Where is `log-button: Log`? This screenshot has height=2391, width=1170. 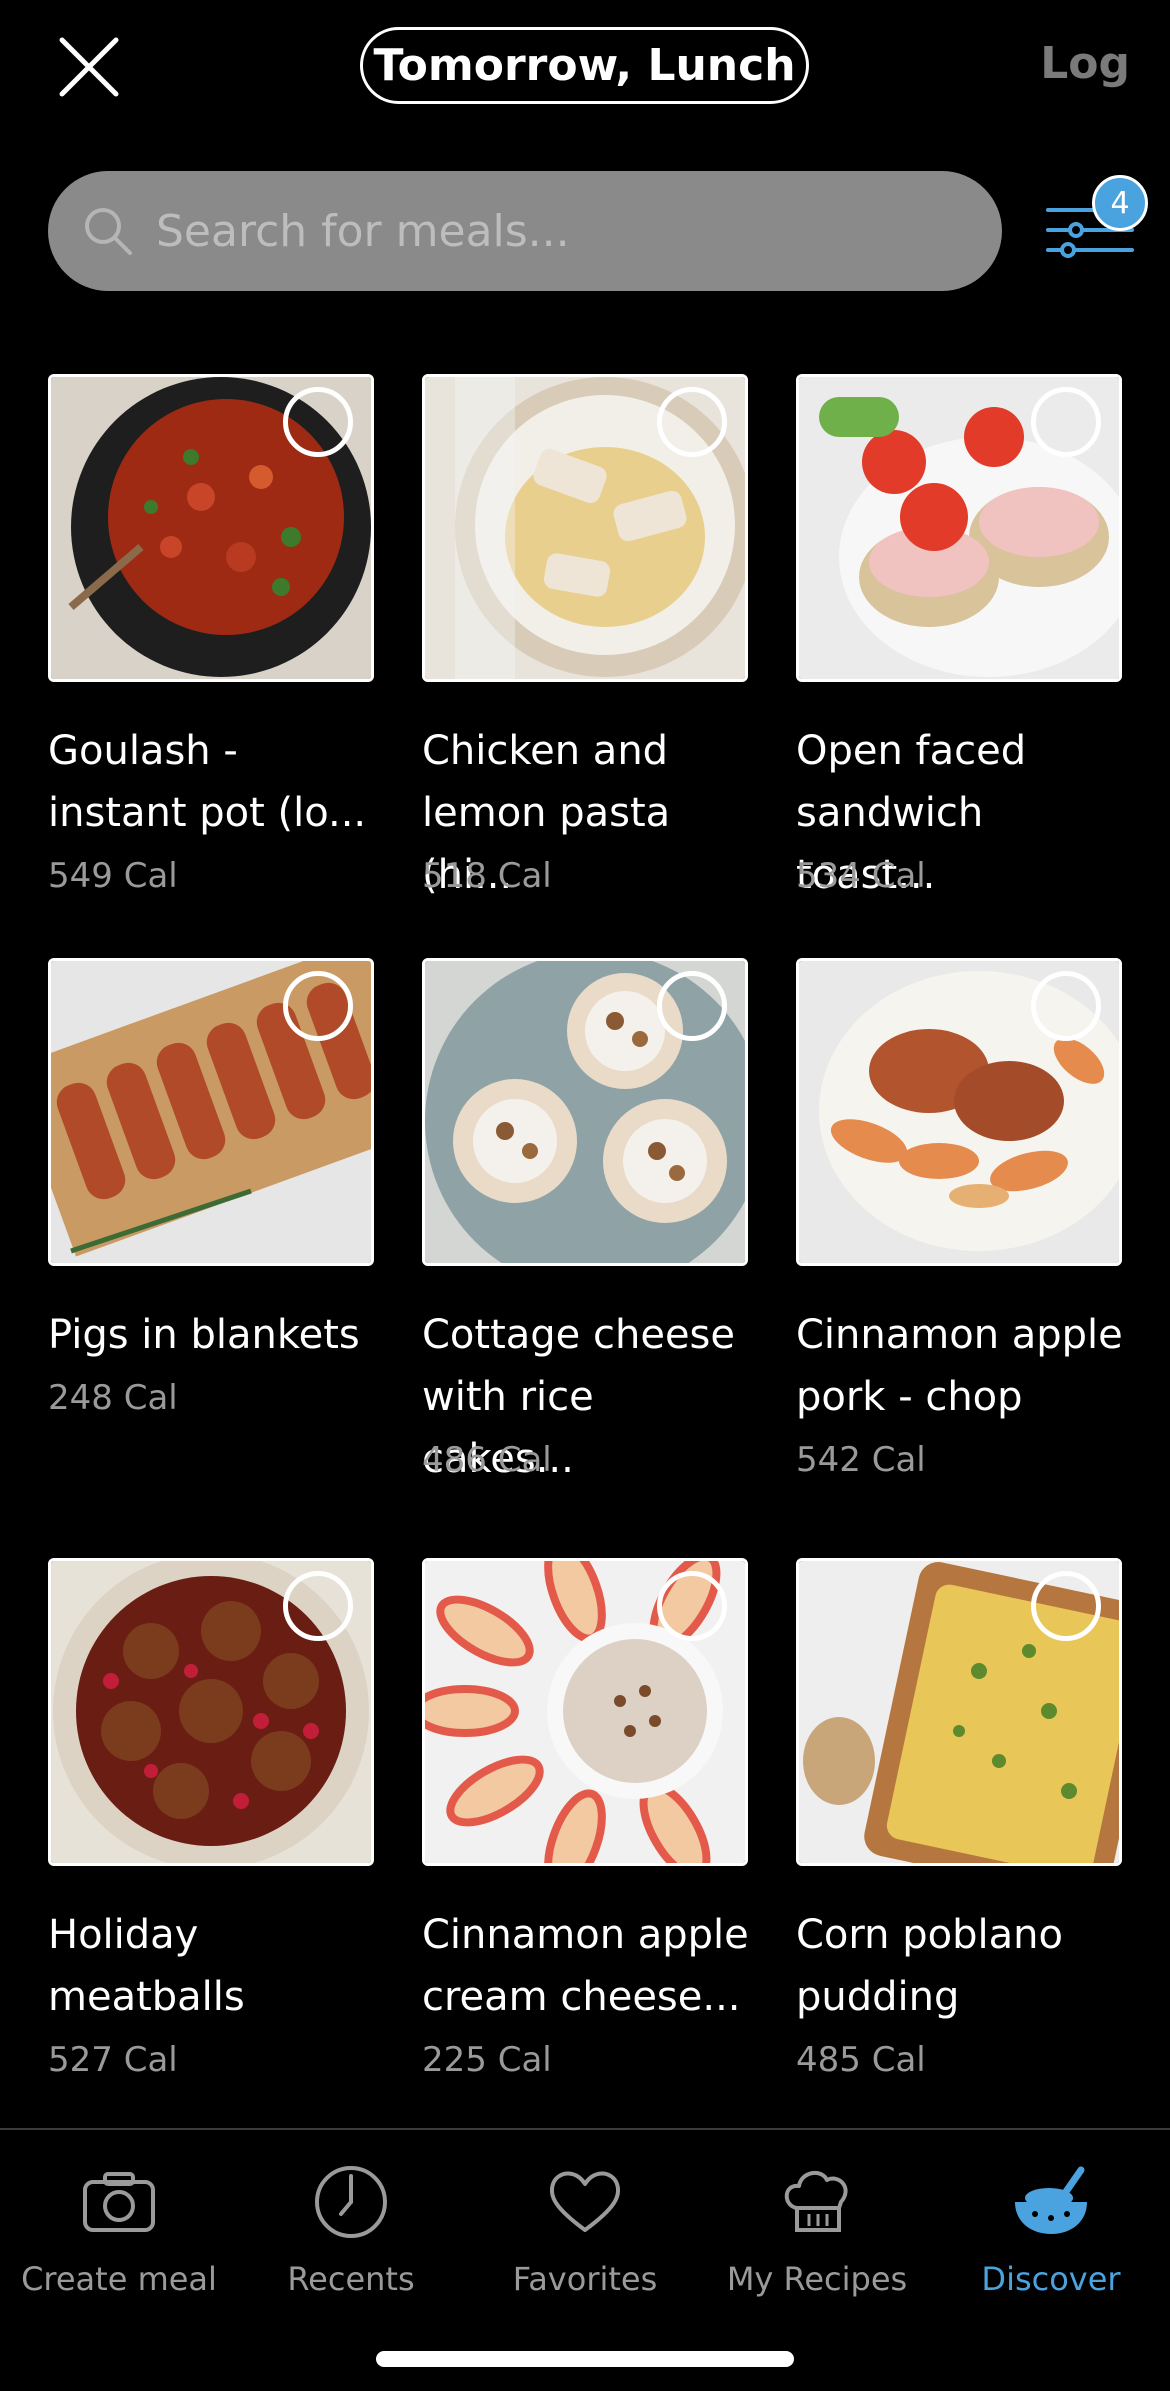
log-button: Log is located at coordinates (1085, 63).